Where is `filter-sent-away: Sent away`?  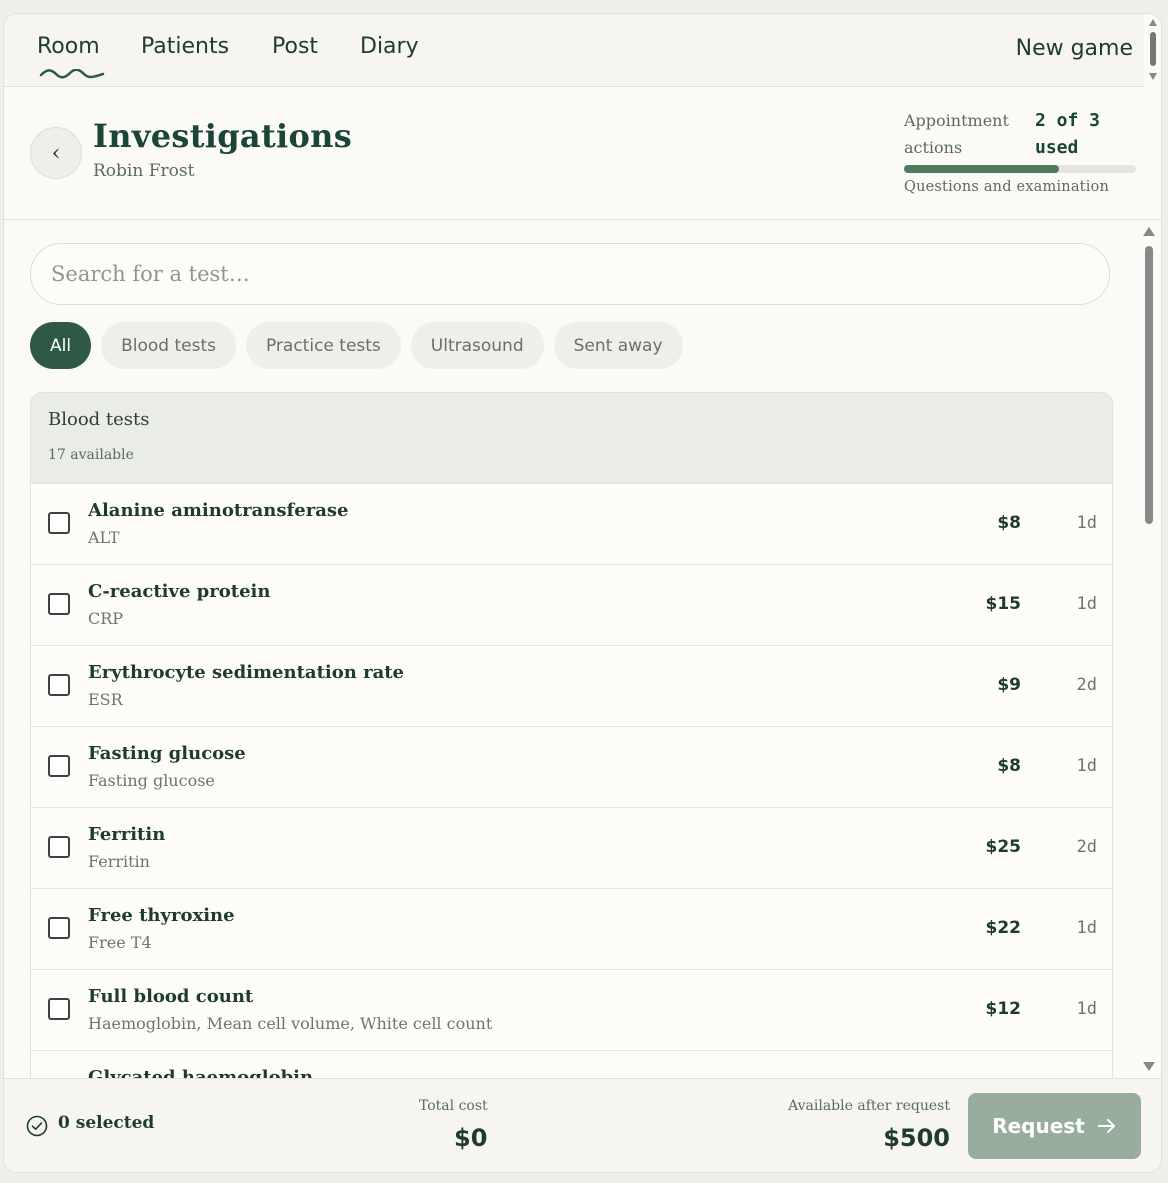 filter-sent-away: Sent away is located at coordinates (618, 345).